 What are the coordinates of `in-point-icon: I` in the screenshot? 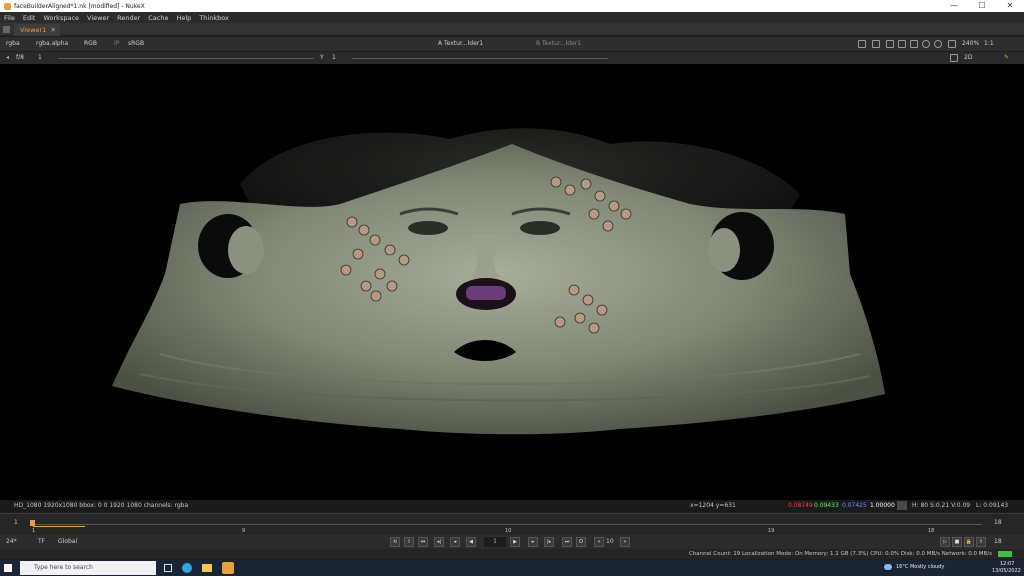 It's located at (409, 542).